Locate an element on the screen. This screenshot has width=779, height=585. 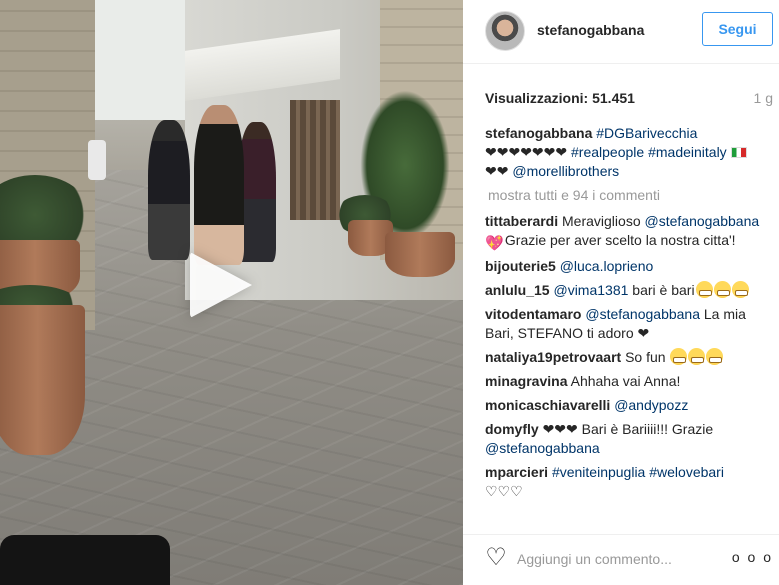
views-count: 51.451 is located at coordinates (613, 98).